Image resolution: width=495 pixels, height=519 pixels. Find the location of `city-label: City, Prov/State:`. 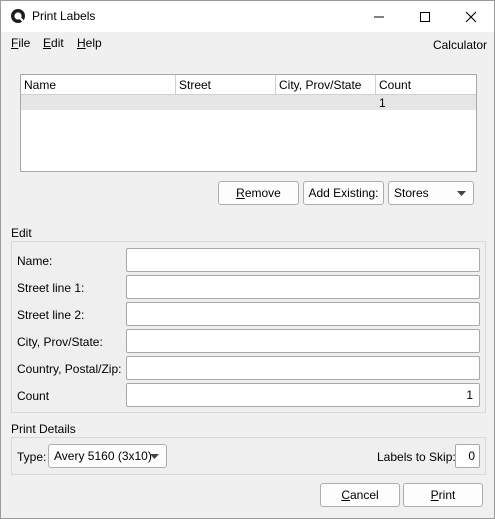

city-label: City, Prov/State: is located at coordinates (60, 342).